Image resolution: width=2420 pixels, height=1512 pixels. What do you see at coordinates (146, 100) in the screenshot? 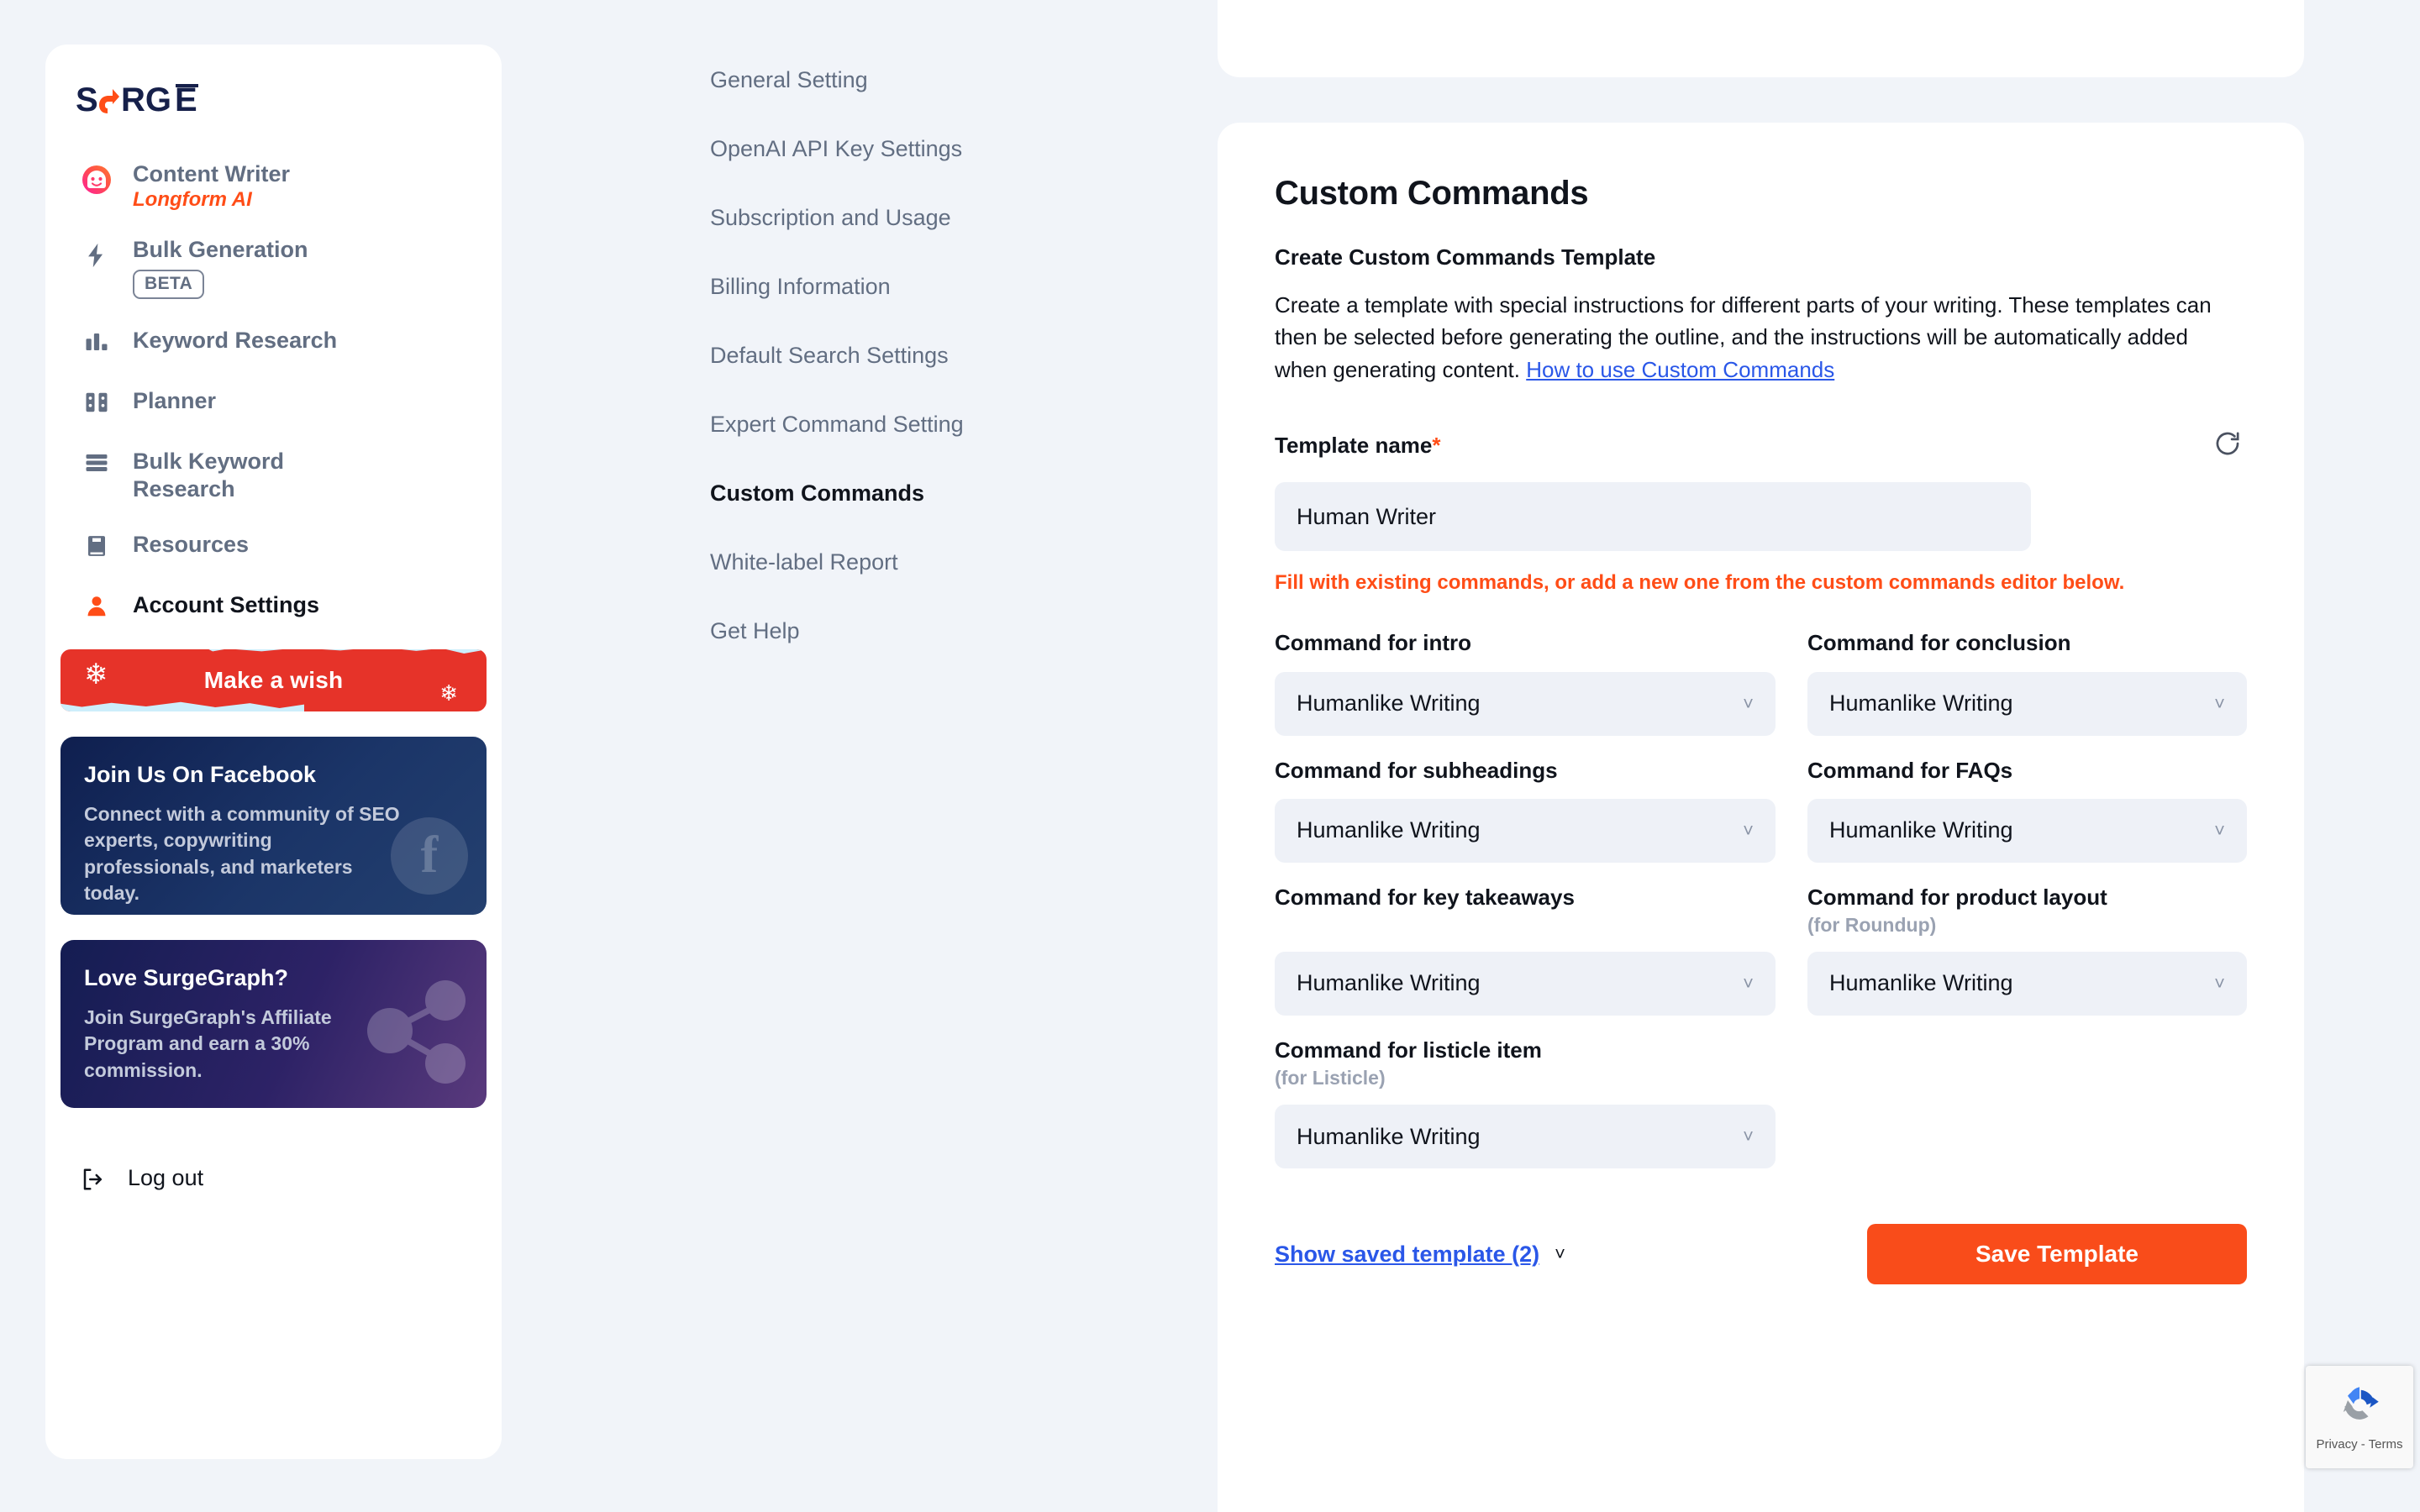
I see `svg-text: RG` at bounding box center [146, 100].